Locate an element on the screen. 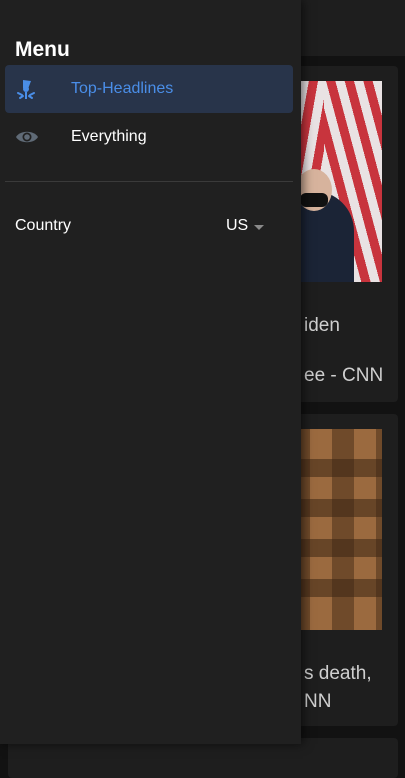 The height and width of the screenshot is (778, 405). country-label: Country is located at coordinates (43, 225).